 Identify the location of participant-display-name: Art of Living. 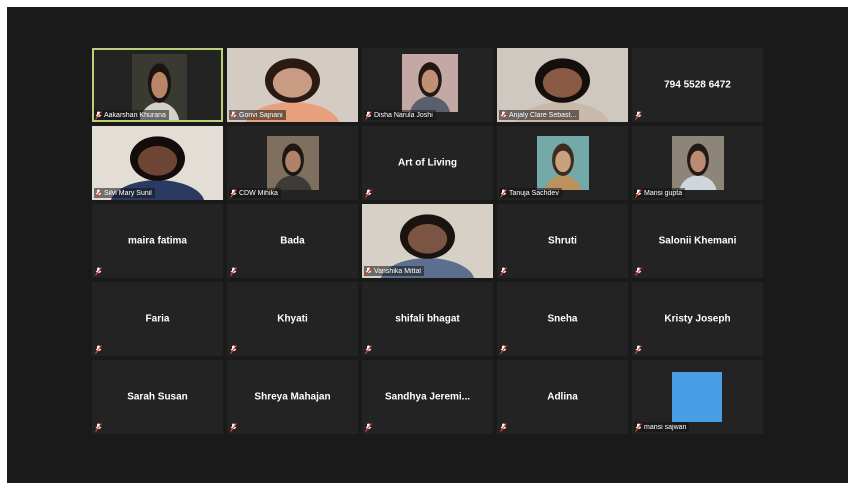
(427, 163).